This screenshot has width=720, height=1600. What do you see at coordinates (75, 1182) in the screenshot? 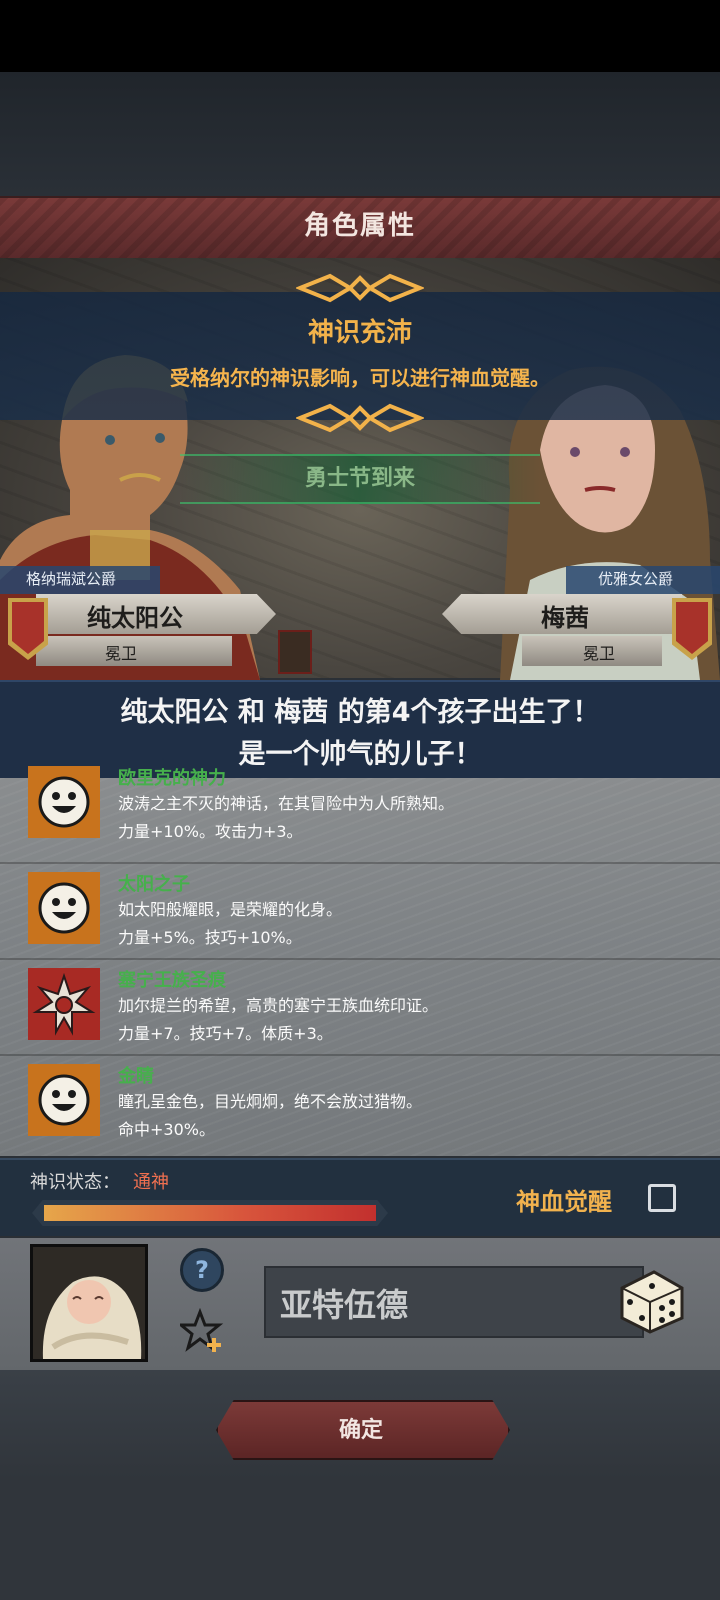
I see `spirit-status-label: 神识状态：` at bounding box center [75, 1182].